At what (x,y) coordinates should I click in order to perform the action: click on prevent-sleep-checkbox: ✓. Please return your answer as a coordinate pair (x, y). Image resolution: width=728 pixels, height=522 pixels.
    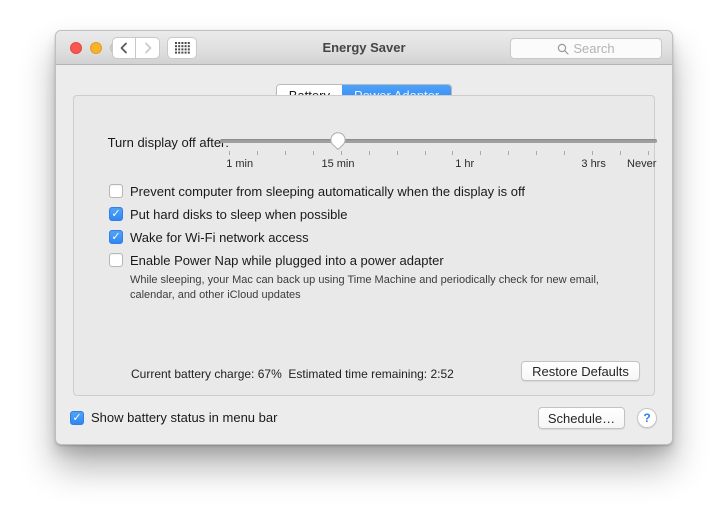
    Looking at the image, I should click on (116, 191).